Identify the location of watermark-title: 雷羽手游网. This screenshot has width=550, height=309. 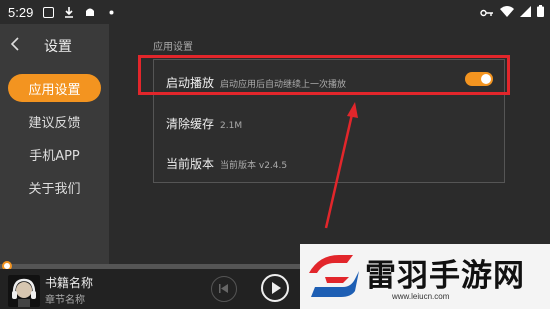
(445, 276).